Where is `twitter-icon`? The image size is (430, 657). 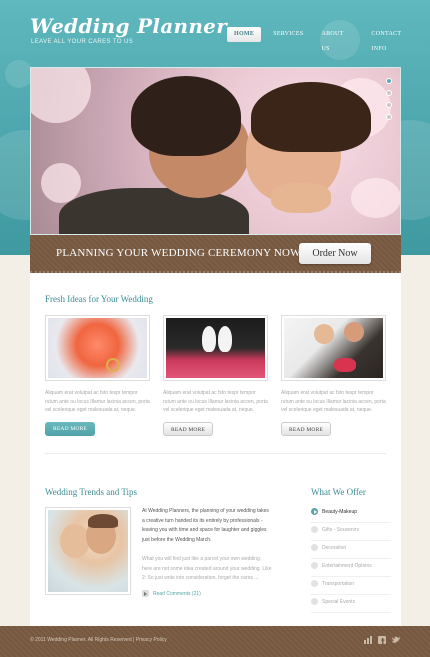
twitter-icon is located at coordinates (396, 640).